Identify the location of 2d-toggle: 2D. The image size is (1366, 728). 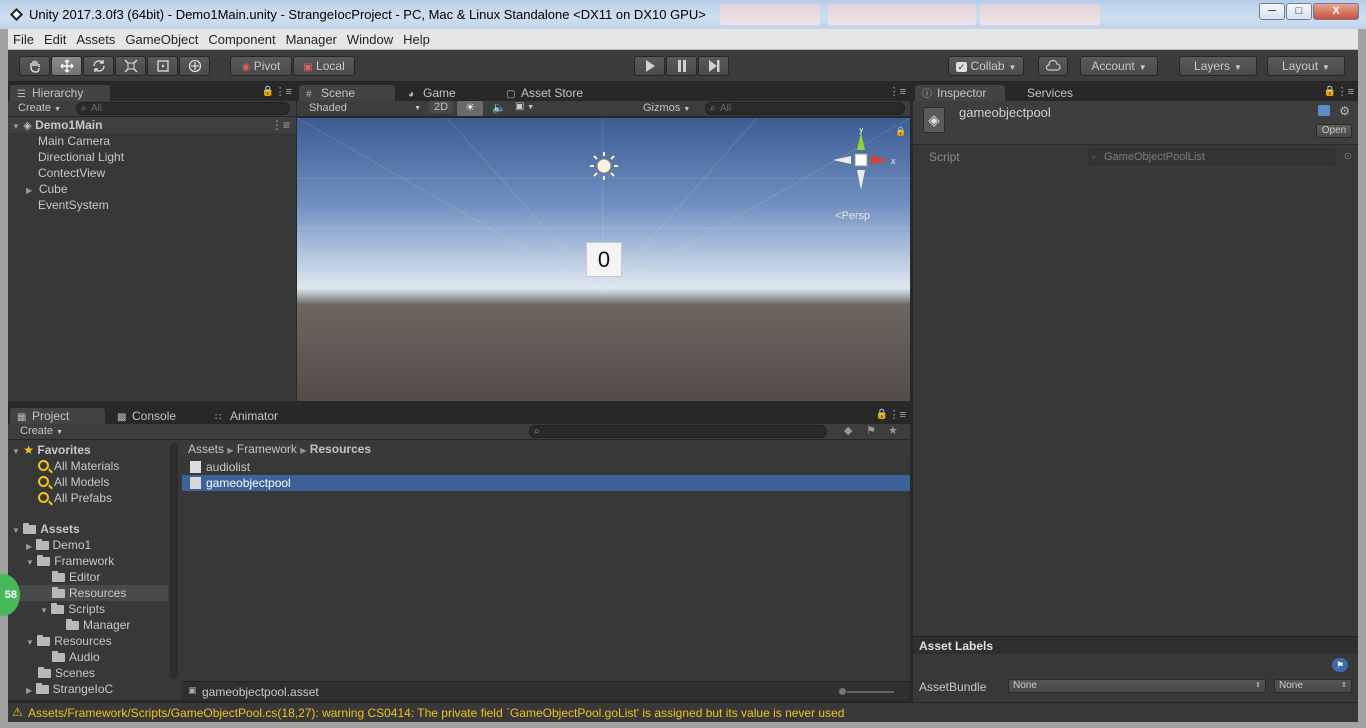
(441, 107).